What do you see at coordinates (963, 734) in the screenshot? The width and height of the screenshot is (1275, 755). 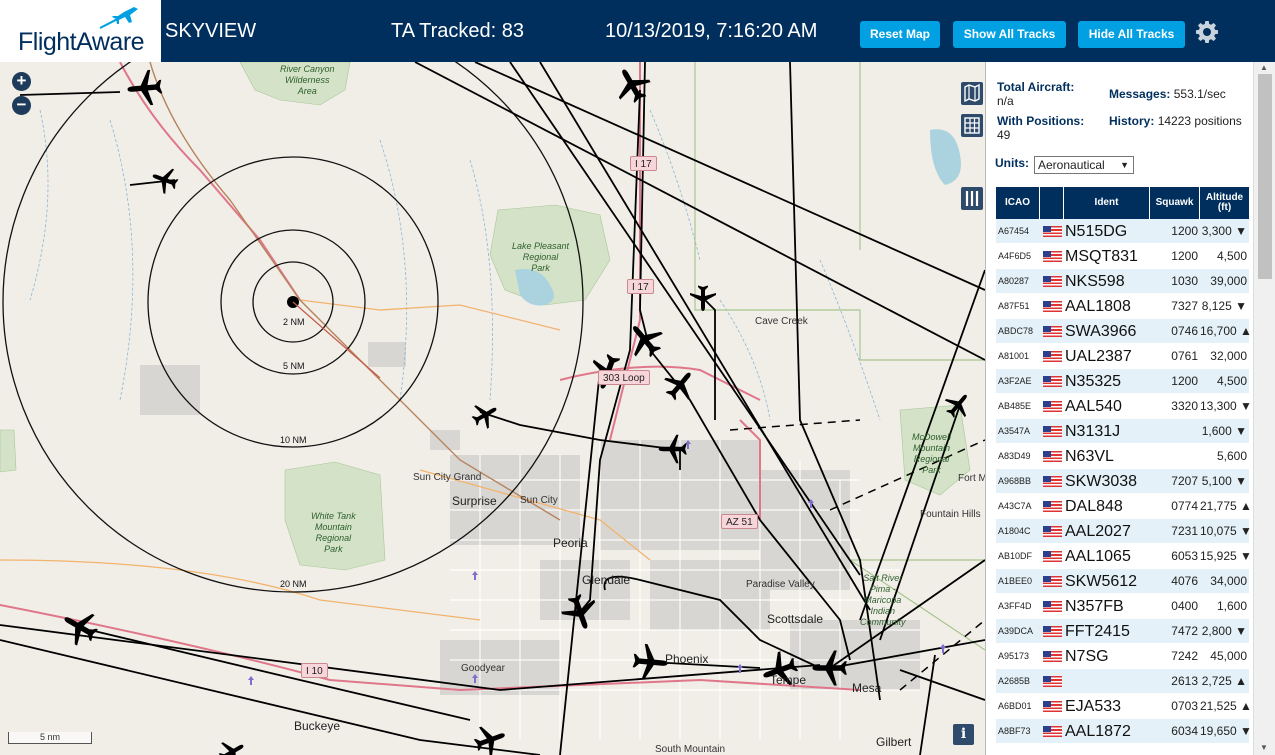 I see `info-button: i` at bounding box center [963, 734].